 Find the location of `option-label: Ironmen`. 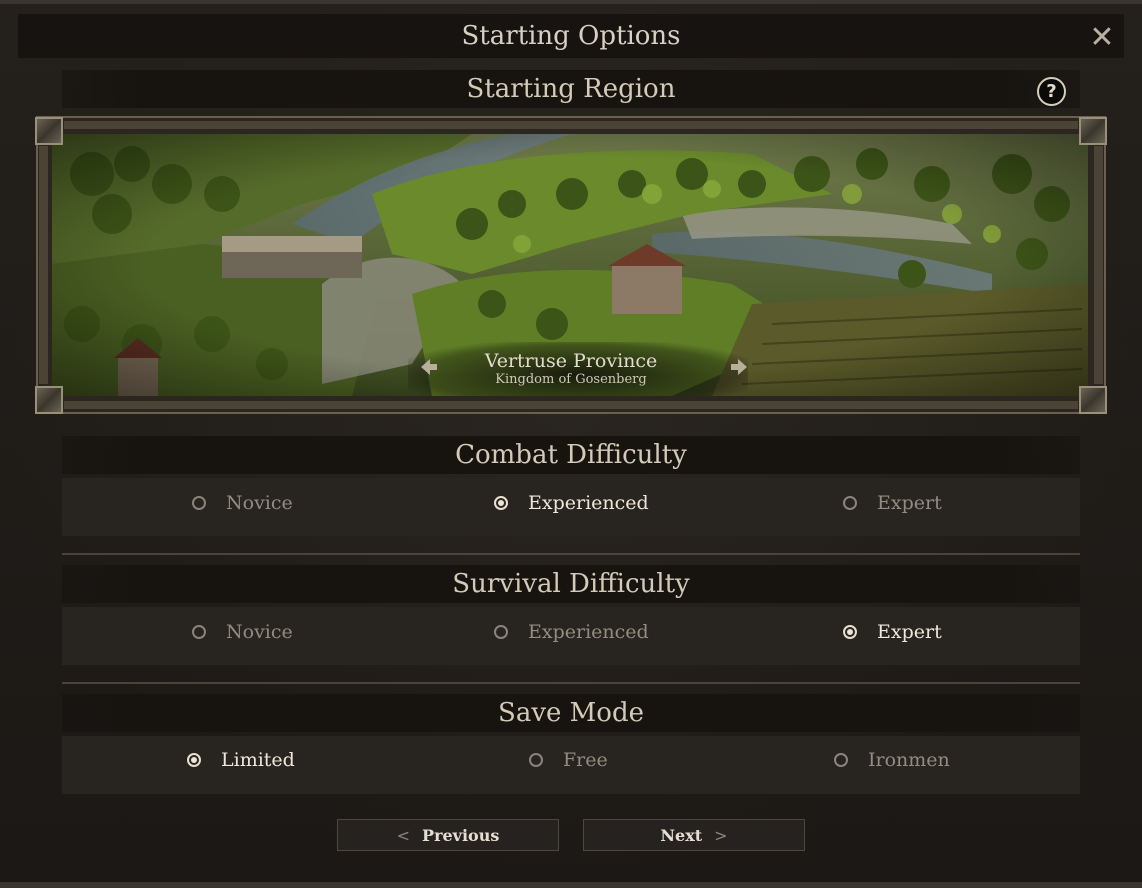

option-label: Ironmen is located at coordinates (909, 760).